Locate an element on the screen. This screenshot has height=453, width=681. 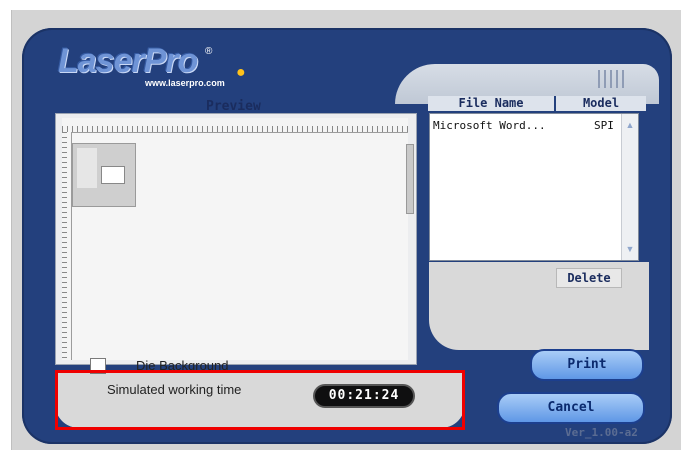
logo-url: www.laserpro.com is located at coordinates (185, 83).